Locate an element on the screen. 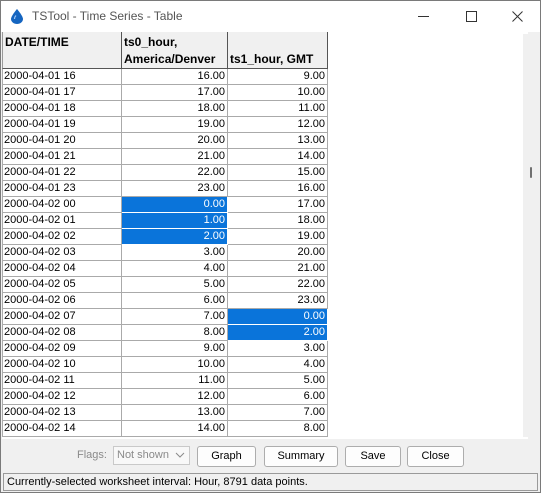  ts0-value-cell: 12.00 is located at coordinates (175, 397).